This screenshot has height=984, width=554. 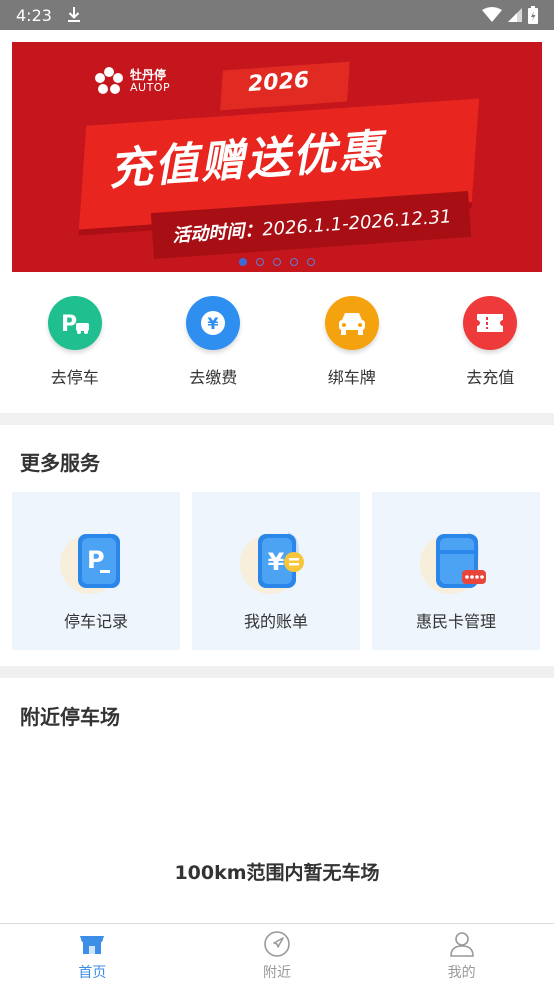 What do you see at coordinates (74, 377) in the screenshot?
I see `quick-action-label: 去停车` at bounding box center [74, 377].